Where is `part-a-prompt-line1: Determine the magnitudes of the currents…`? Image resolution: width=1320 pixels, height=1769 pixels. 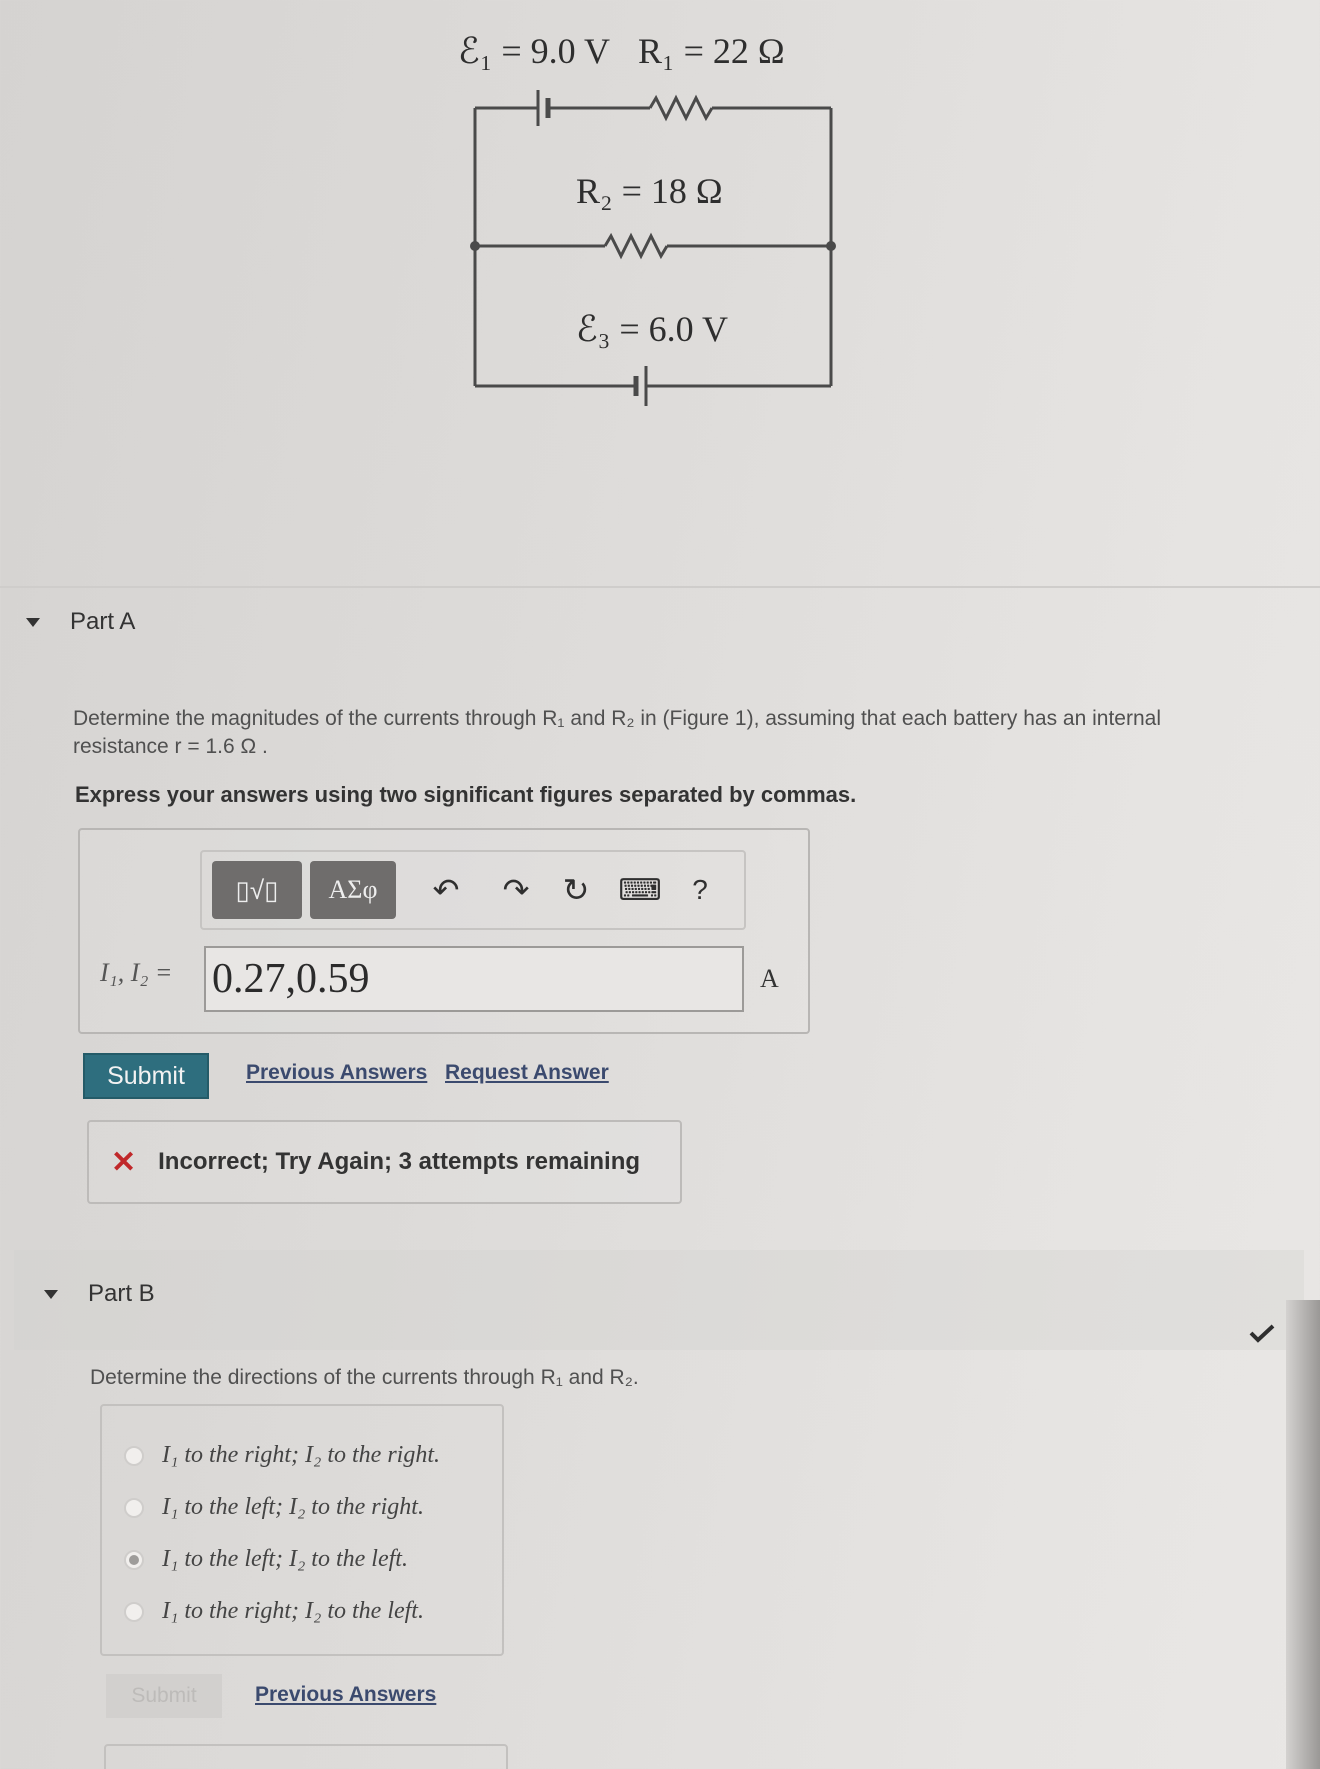 part-a-prompt-line1: Determine the magnitudes of the currents… is located at coordinates (617, 718).